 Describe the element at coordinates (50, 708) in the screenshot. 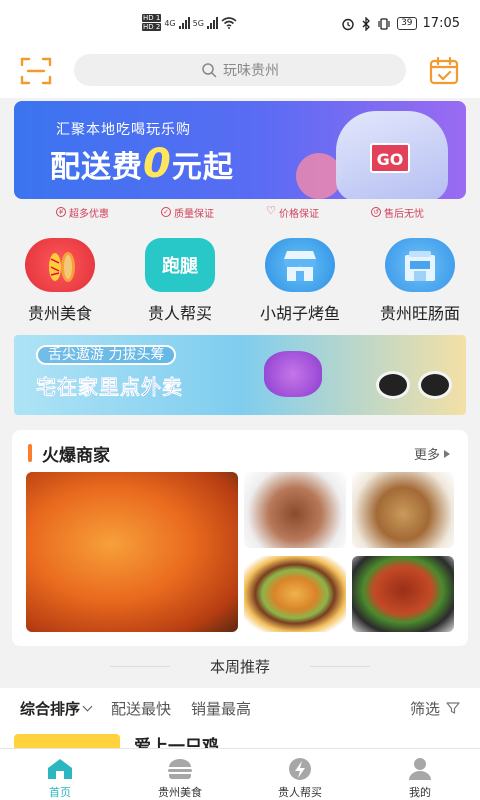

I see `sort-label: 综合排序` at that location.